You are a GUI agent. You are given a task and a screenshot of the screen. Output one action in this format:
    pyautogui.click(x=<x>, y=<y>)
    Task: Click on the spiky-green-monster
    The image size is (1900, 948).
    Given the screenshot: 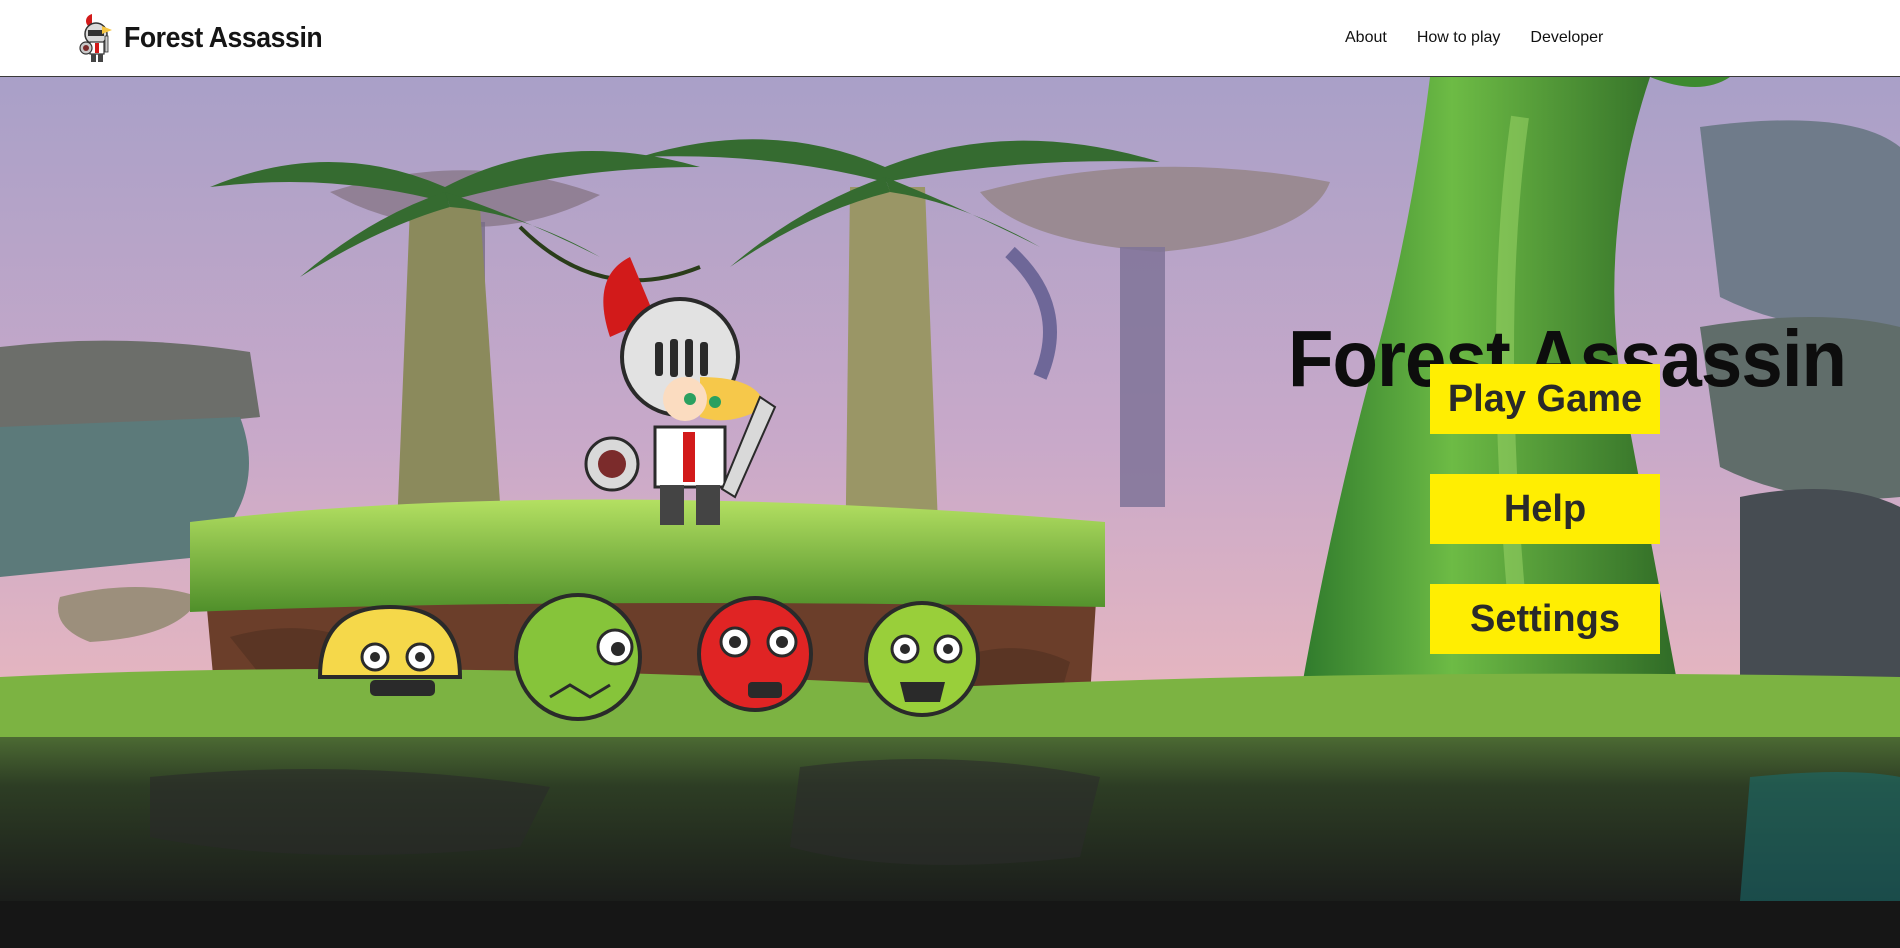 What is the action you would take?
    pyautogui.click(x=922, y=659)
    